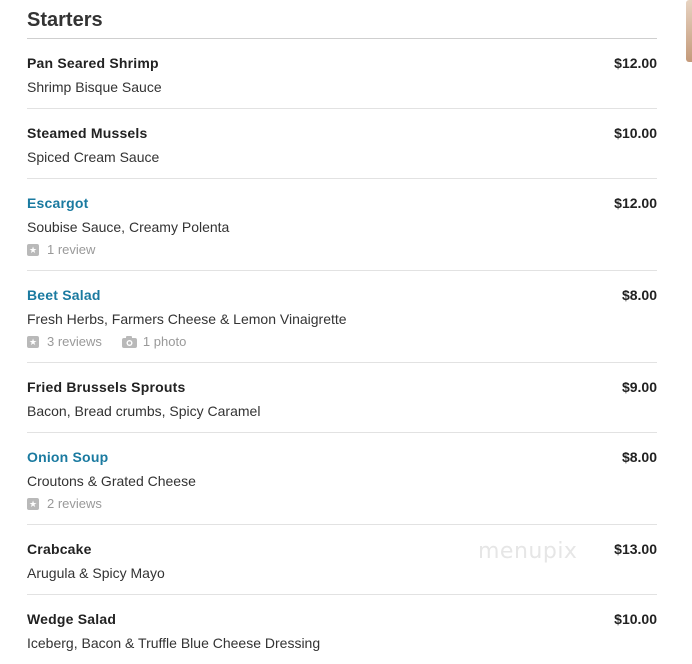 The height and width of the screenshot is (664, 692). Describe the element at coordinates (72, 619) in the screenshot. I see `item-name: Wedge Salad` at that location.